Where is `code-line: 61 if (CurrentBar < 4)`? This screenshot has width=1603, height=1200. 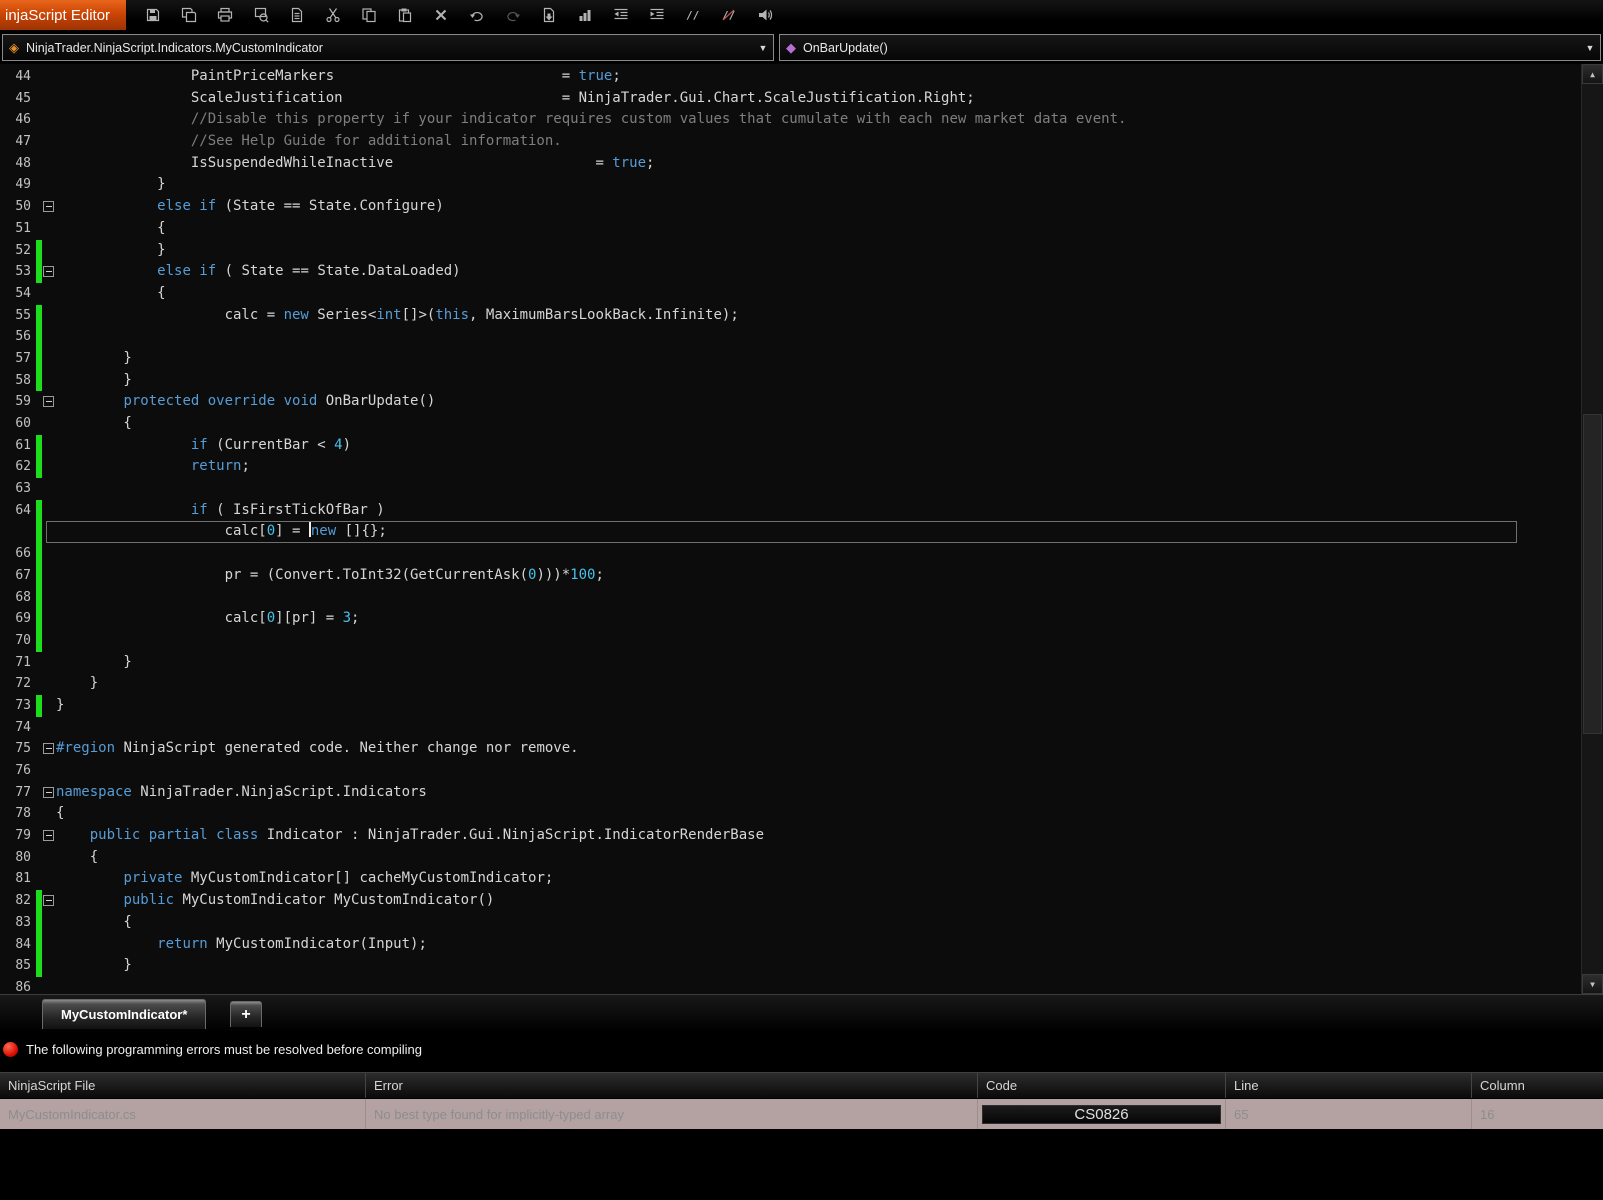 code-line: 61 if (CurrentBar < 4) is located at coordinates (789, 445).